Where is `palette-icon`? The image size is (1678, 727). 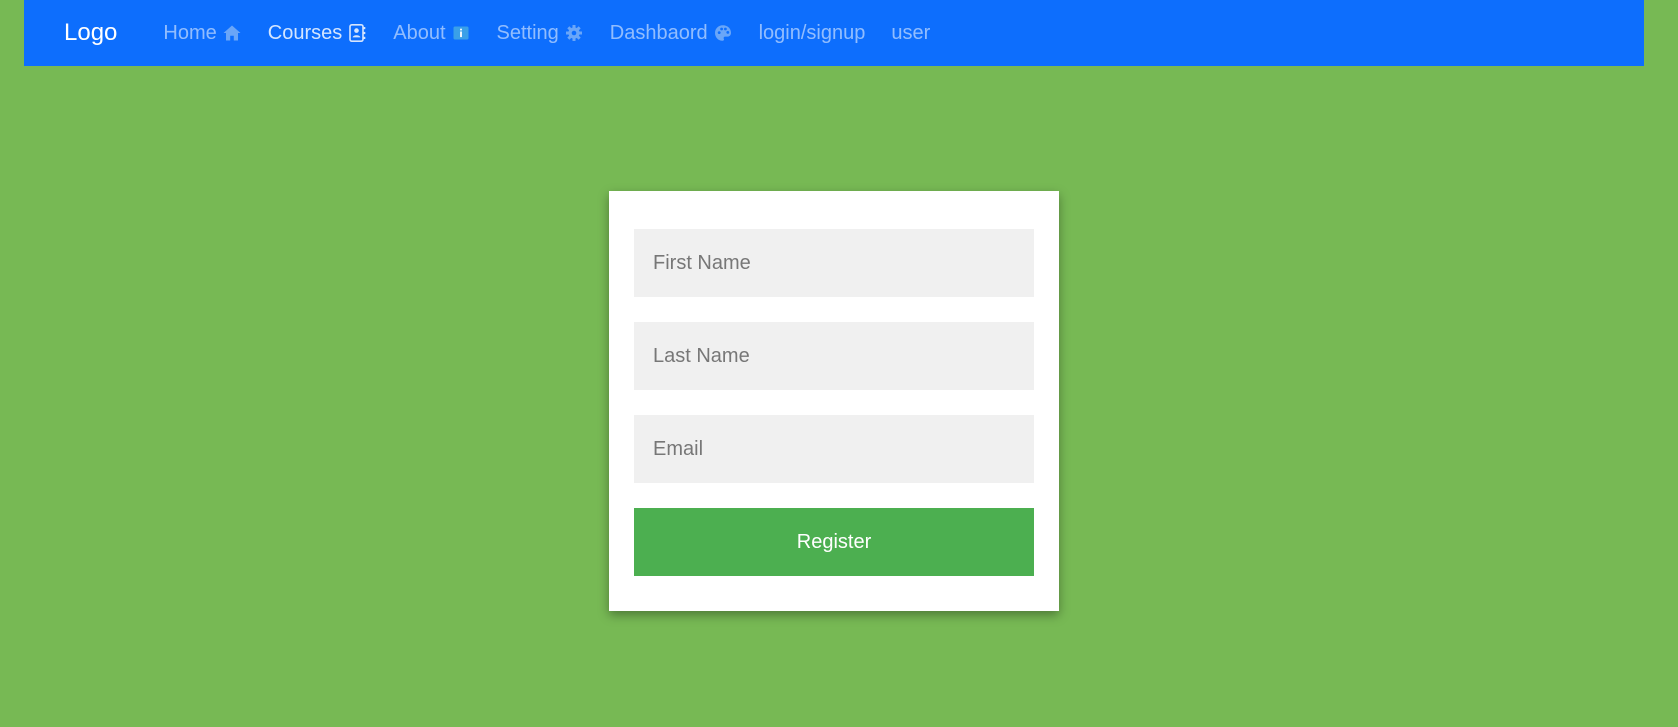
palette-icon is located at coordinates (723, 33).